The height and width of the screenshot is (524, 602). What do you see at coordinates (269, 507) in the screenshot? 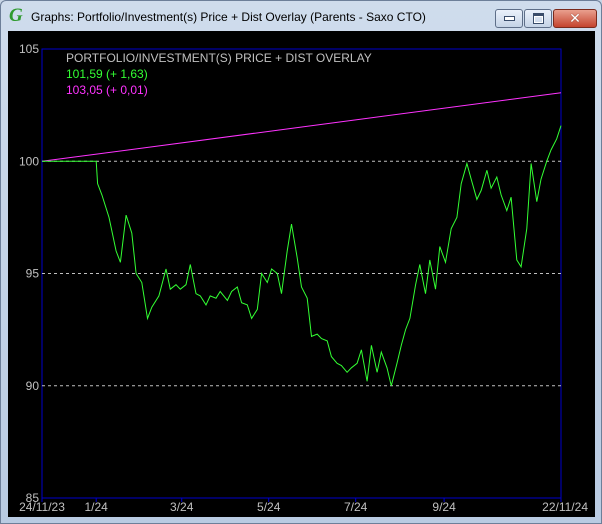
I see `x-tick-label: 5/24` at bounding box center [269, 507].